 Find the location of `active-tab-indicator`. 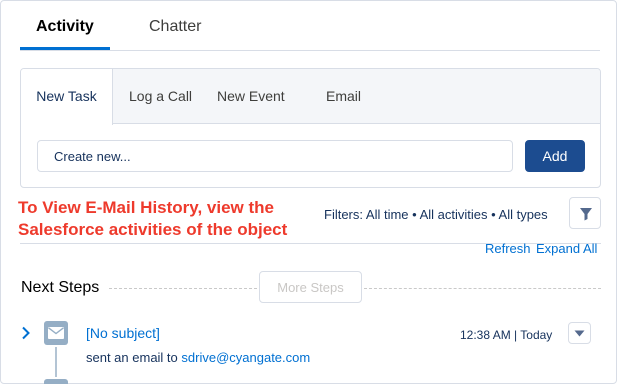

active-tab-indicator is located at coordinates (65, 48).